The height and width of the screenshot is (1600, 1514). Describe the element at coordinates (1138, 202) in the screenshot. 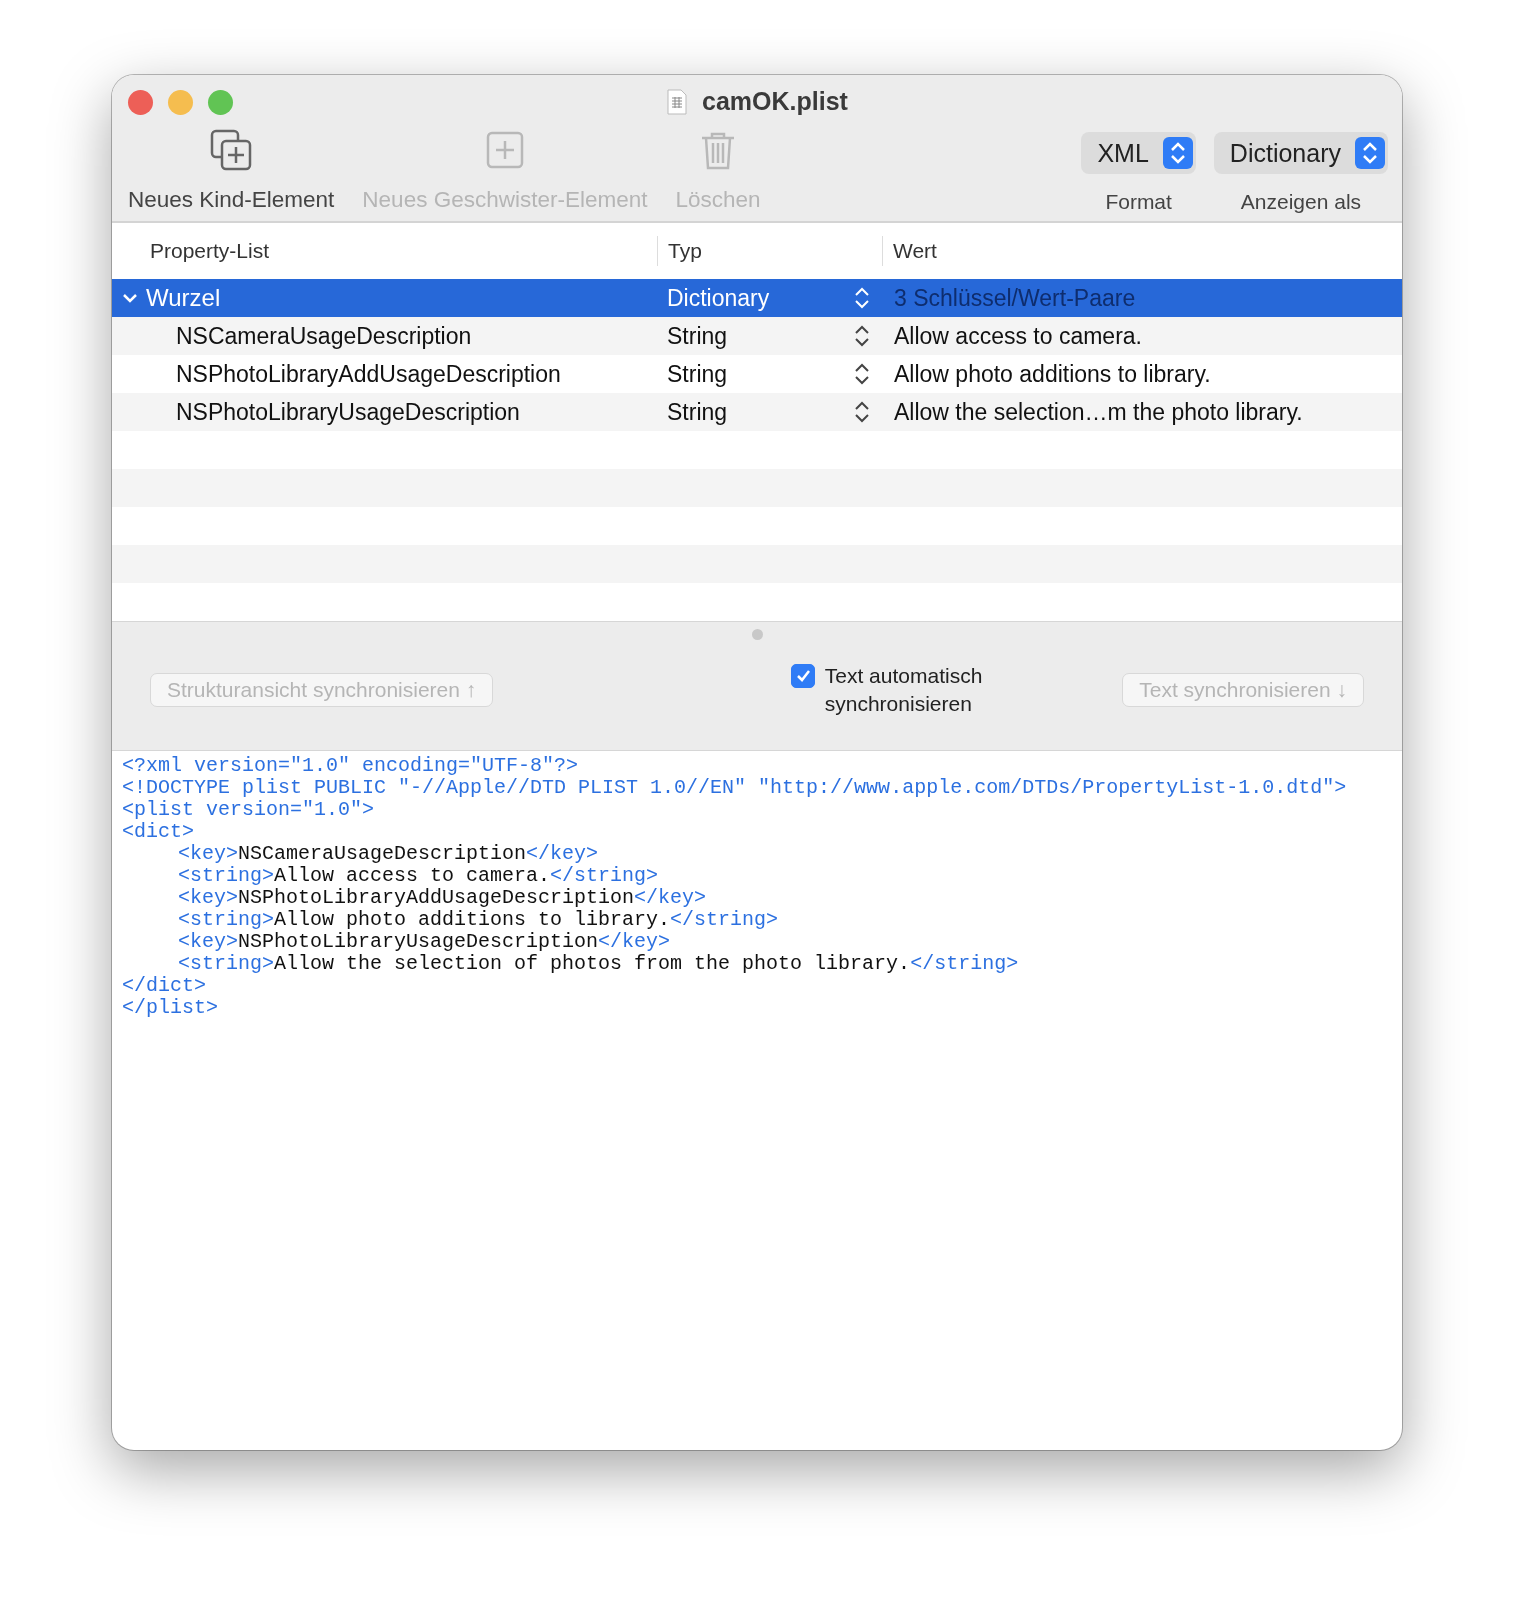

I see `popup-label: Format` at that location.